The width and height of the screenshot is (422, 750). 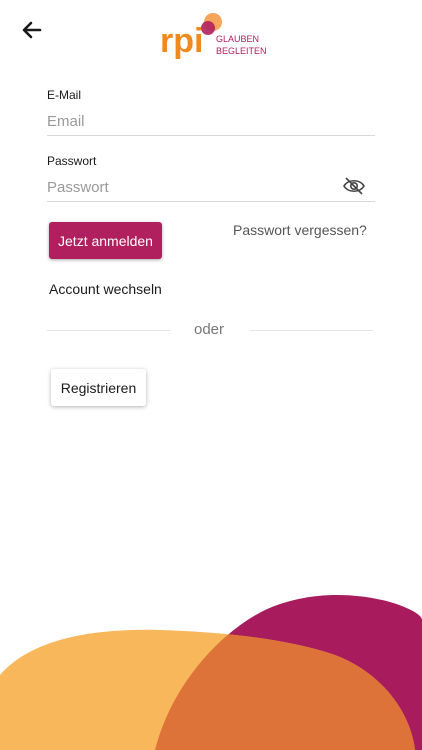 I want to click on logo-tagline-line2: BEGLEITEN, so click(x=241, y=51).